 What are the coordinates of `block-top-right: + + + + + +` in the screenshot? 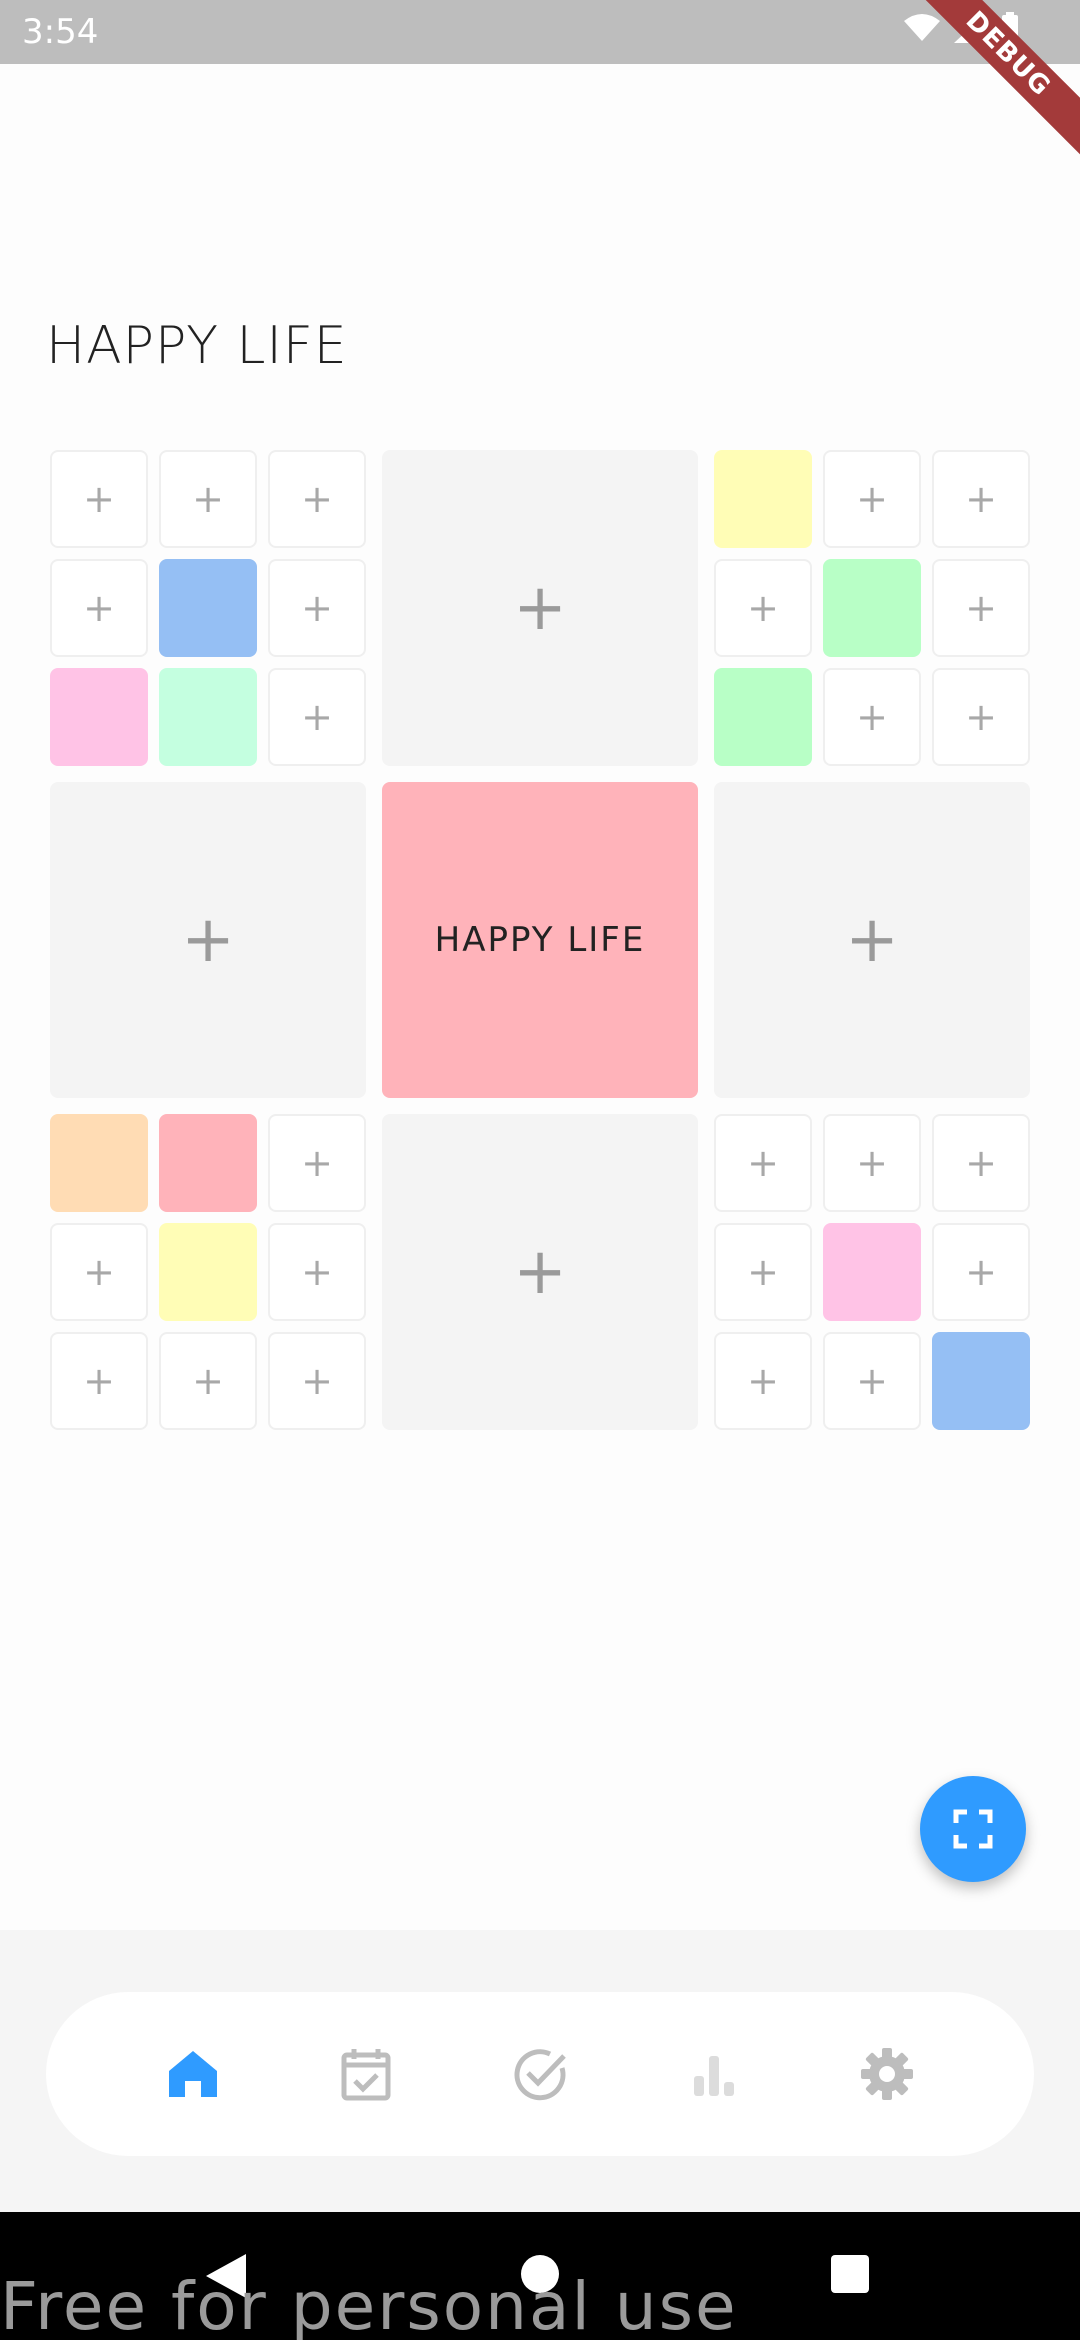 It's located at (872, 608).